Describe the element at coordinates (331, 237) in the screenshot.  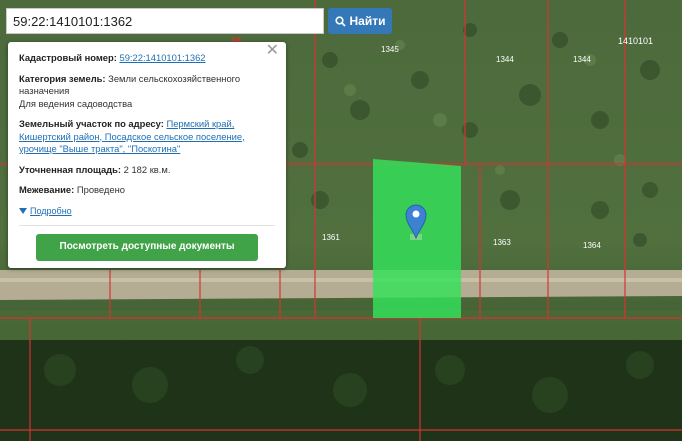
I see `plot-label: 1361` at that location.